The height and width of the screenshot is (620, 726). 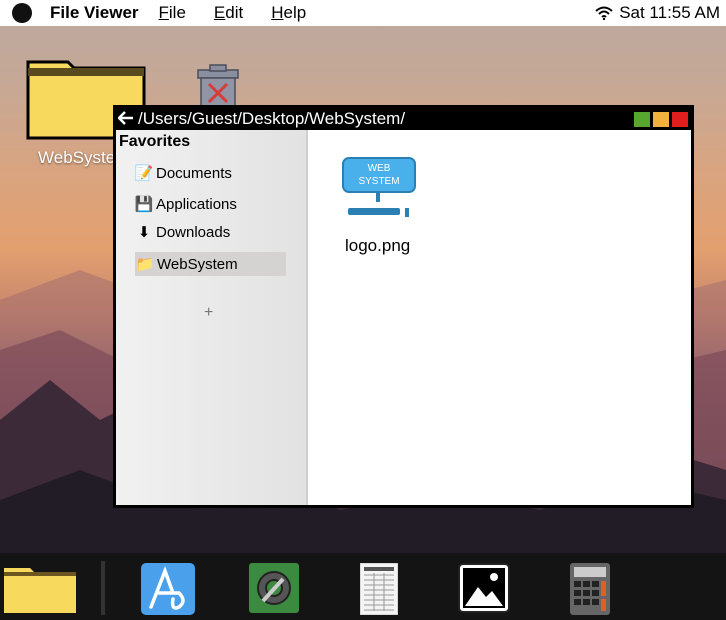 I want to click on folder-icon, so click(x=40, y=589).